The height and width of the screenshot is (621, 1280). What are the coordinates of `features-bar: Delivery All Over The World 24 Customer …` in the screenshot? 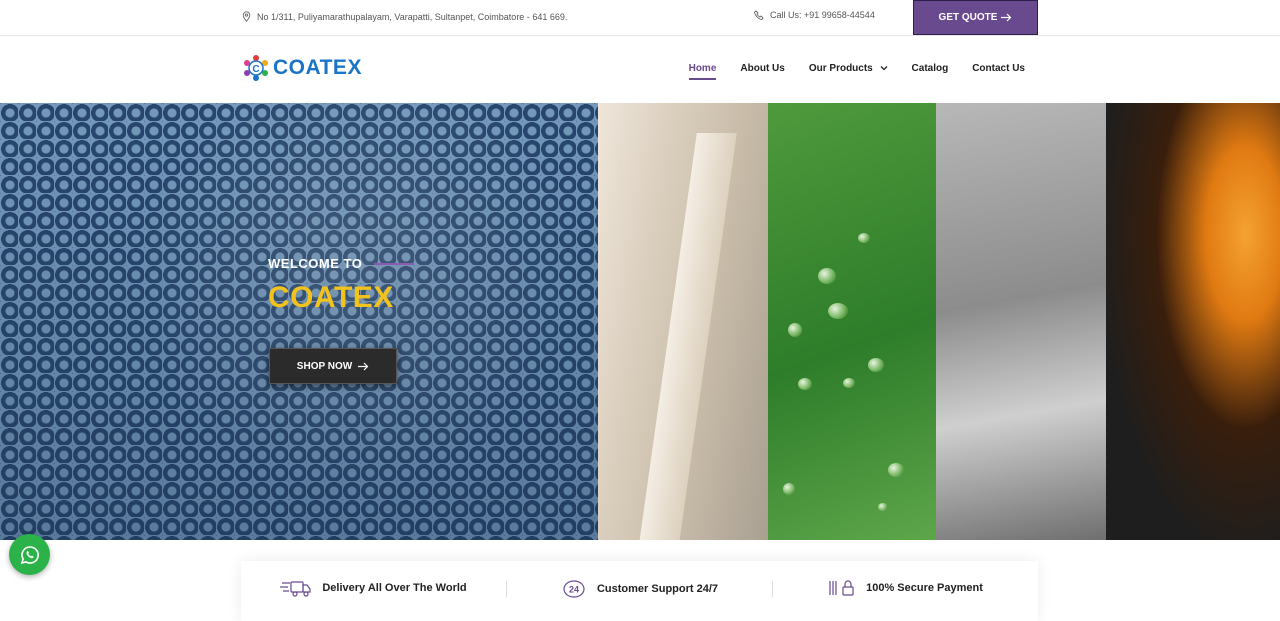 It's located at (639, 591).